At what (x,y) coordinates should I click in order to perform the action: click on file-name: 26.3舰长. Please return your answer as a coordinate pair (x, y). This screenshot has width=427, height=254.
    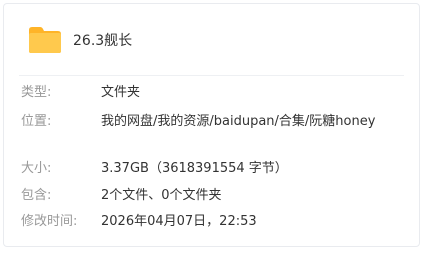
    Looking at the image, I should click on (103, 41).